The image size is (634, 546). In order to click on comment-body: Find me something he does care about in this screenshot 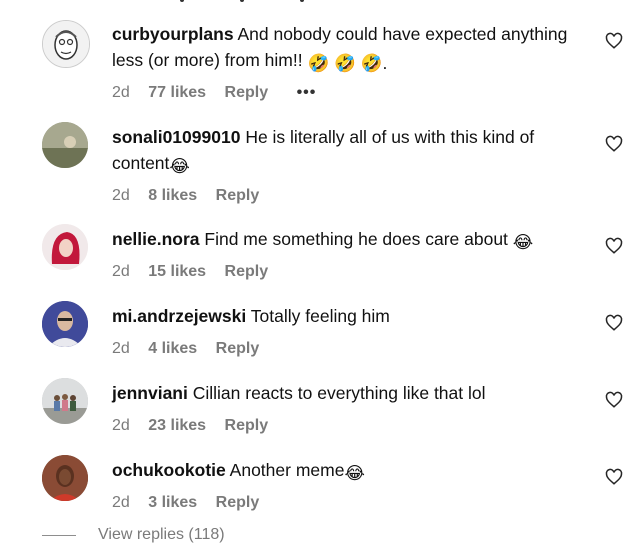, I will do `click(356, 239)`.